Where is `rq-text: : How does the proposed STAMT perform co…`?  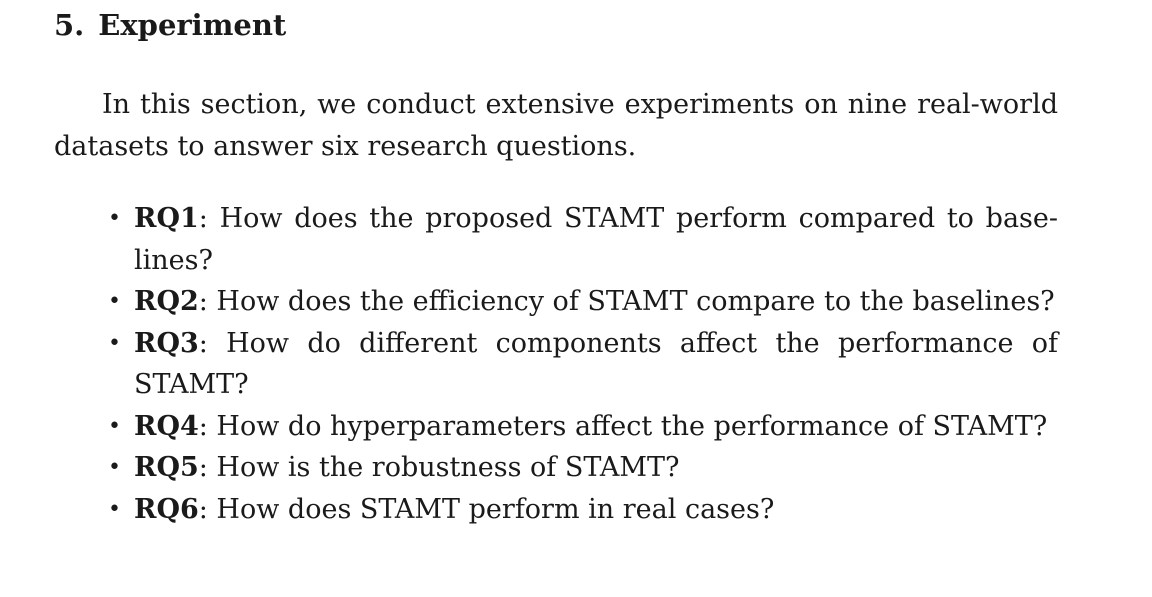
rq-text: : How does the proposed STAMT perform co… is located at coordinates (596, 239).